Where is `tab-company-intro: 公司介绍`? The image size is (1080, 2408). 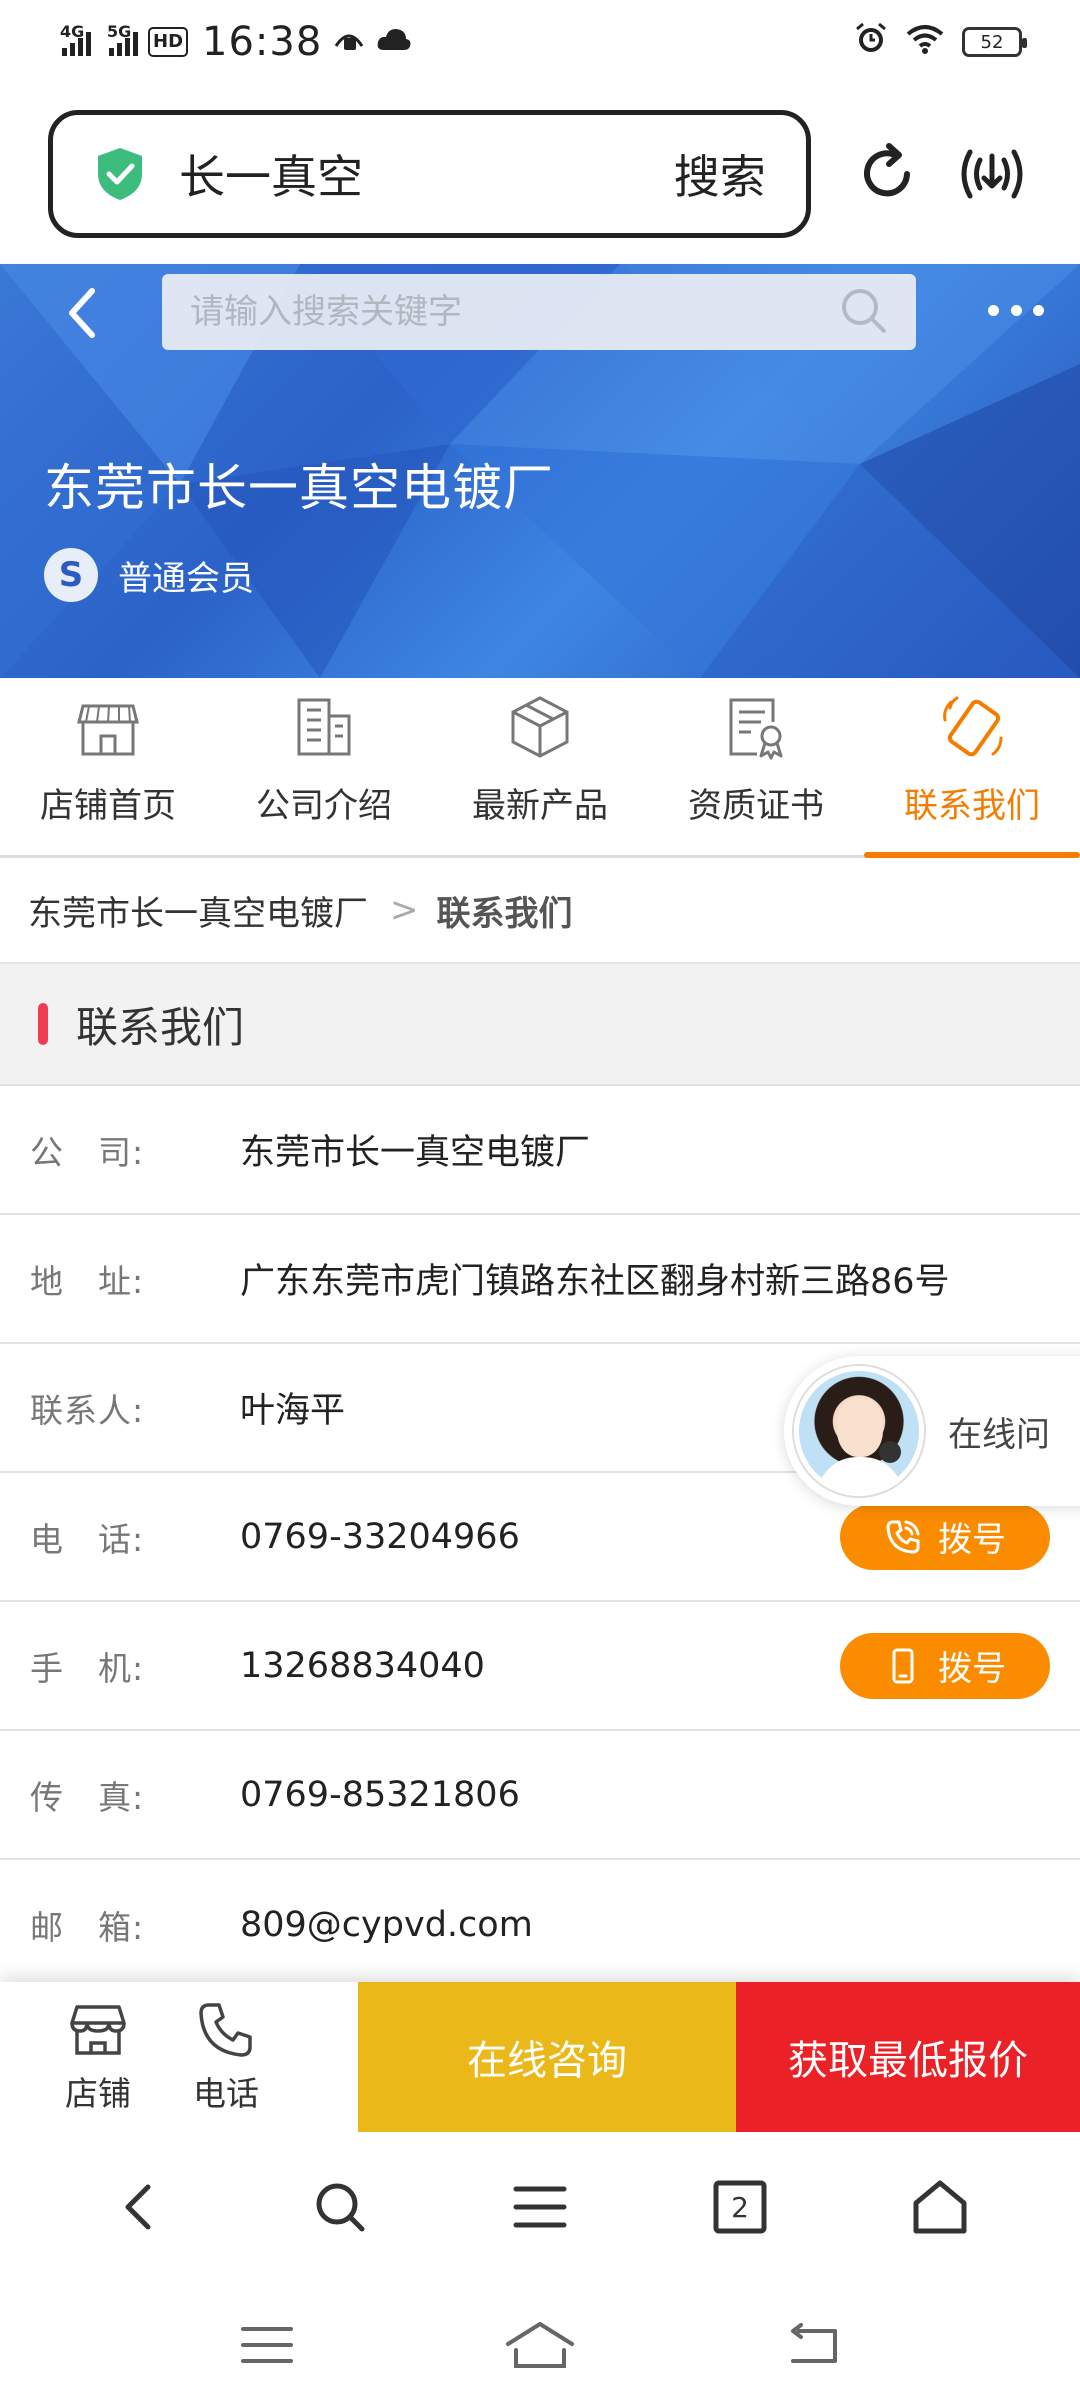
tab-company-intro: 公司介绍 is located at coordinates (324, 766).